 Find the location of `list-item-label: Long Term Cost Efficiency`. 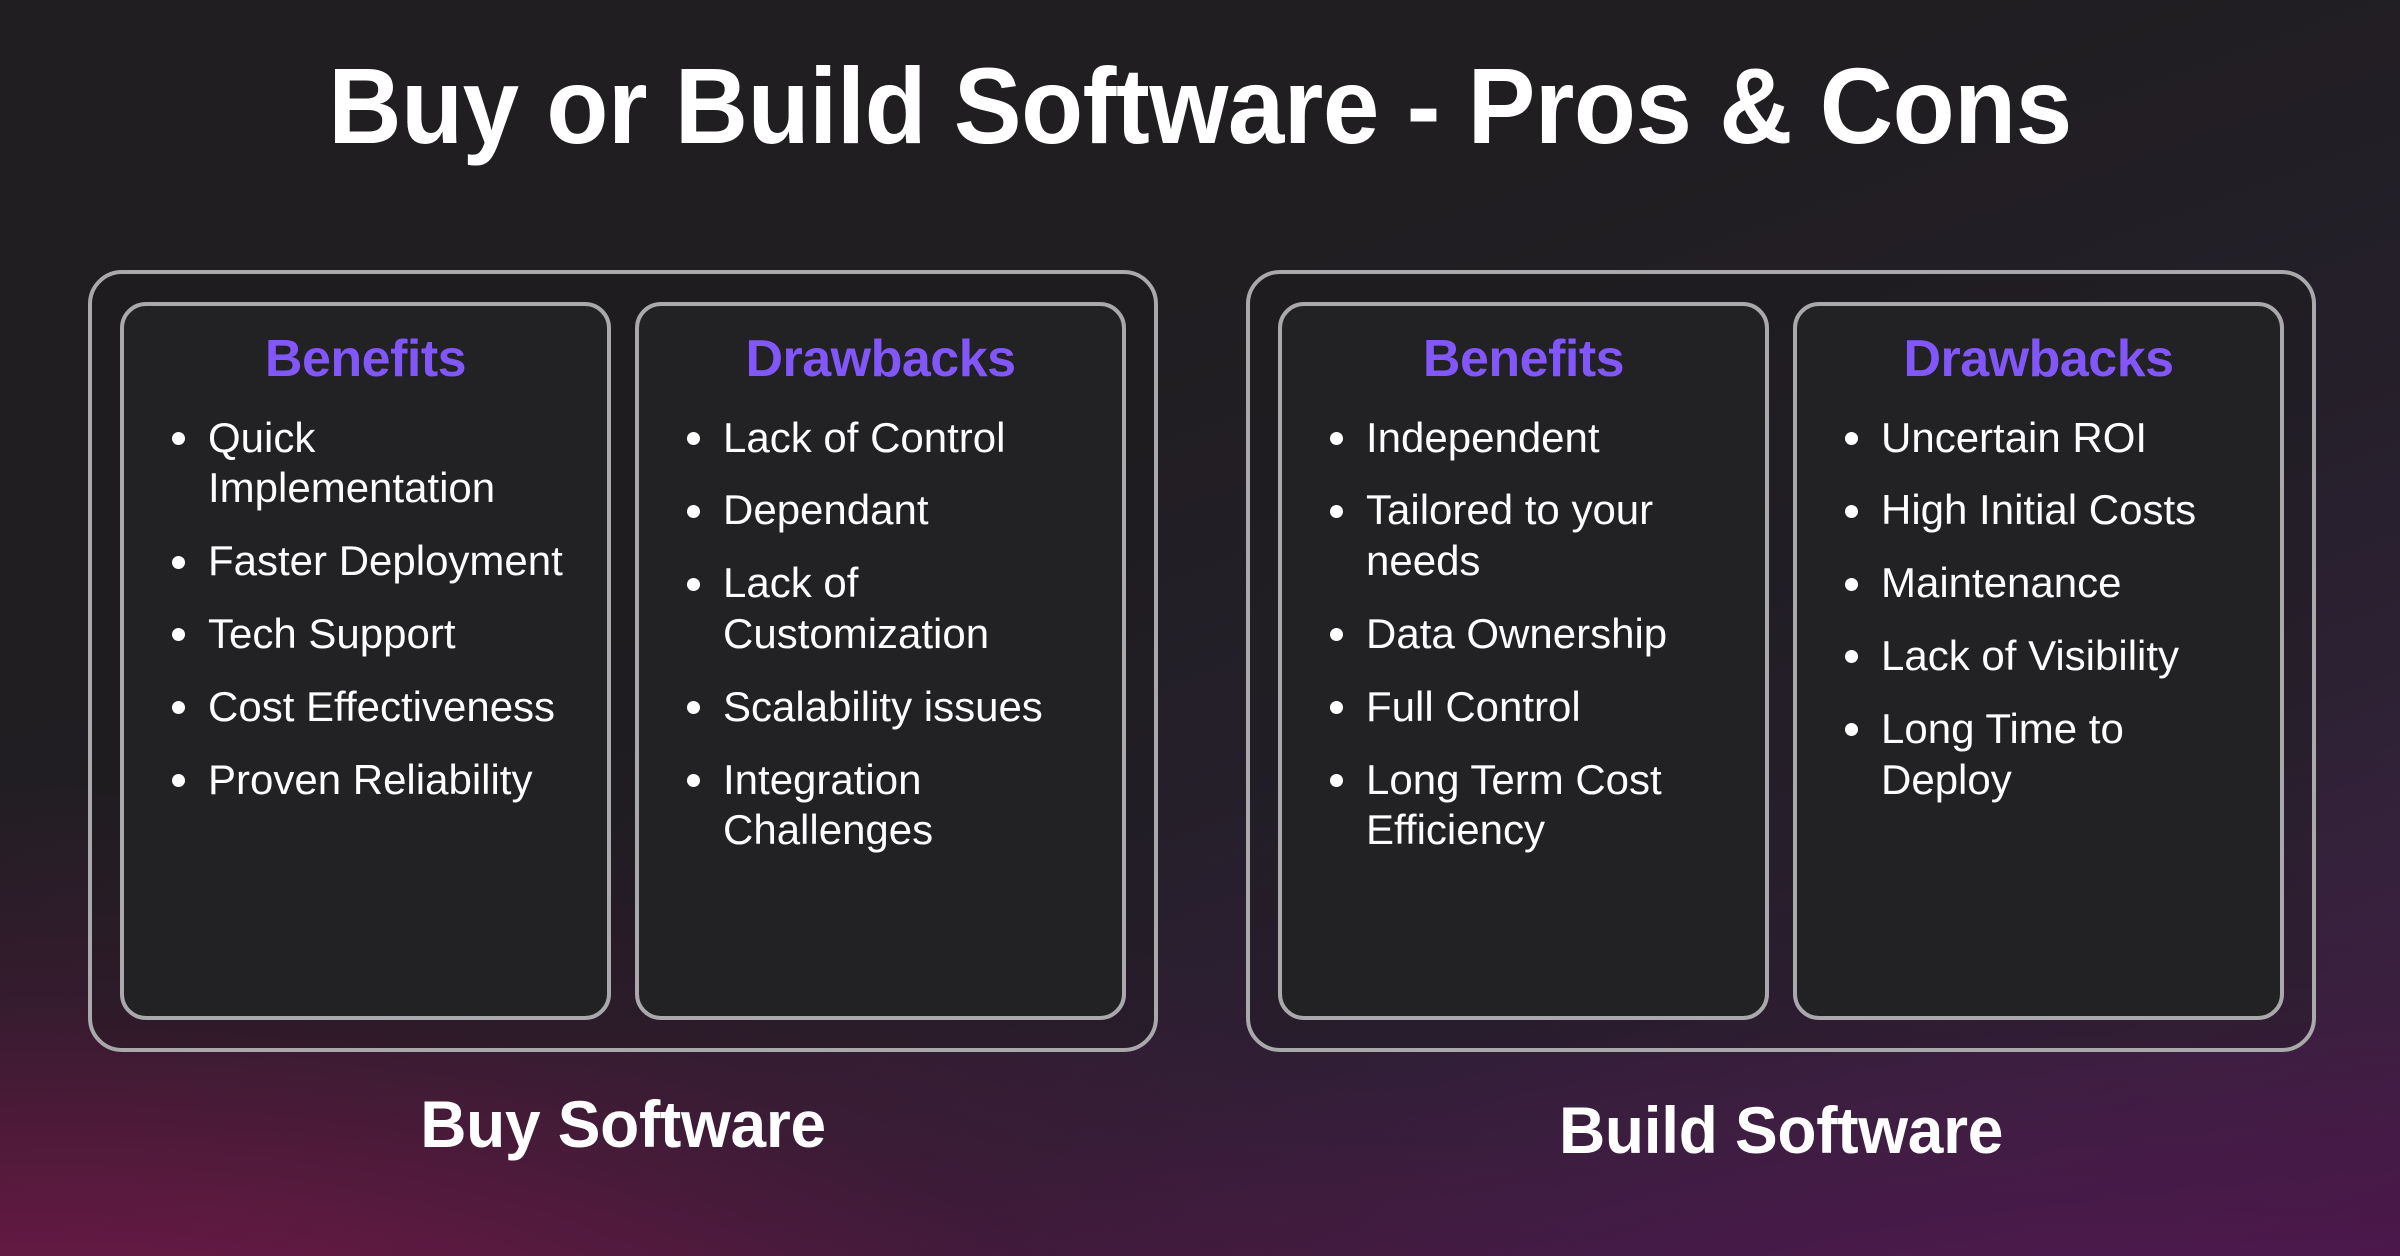

list-item-label: Long Term Cost Efficiency is located at coordinates (1514, 804).